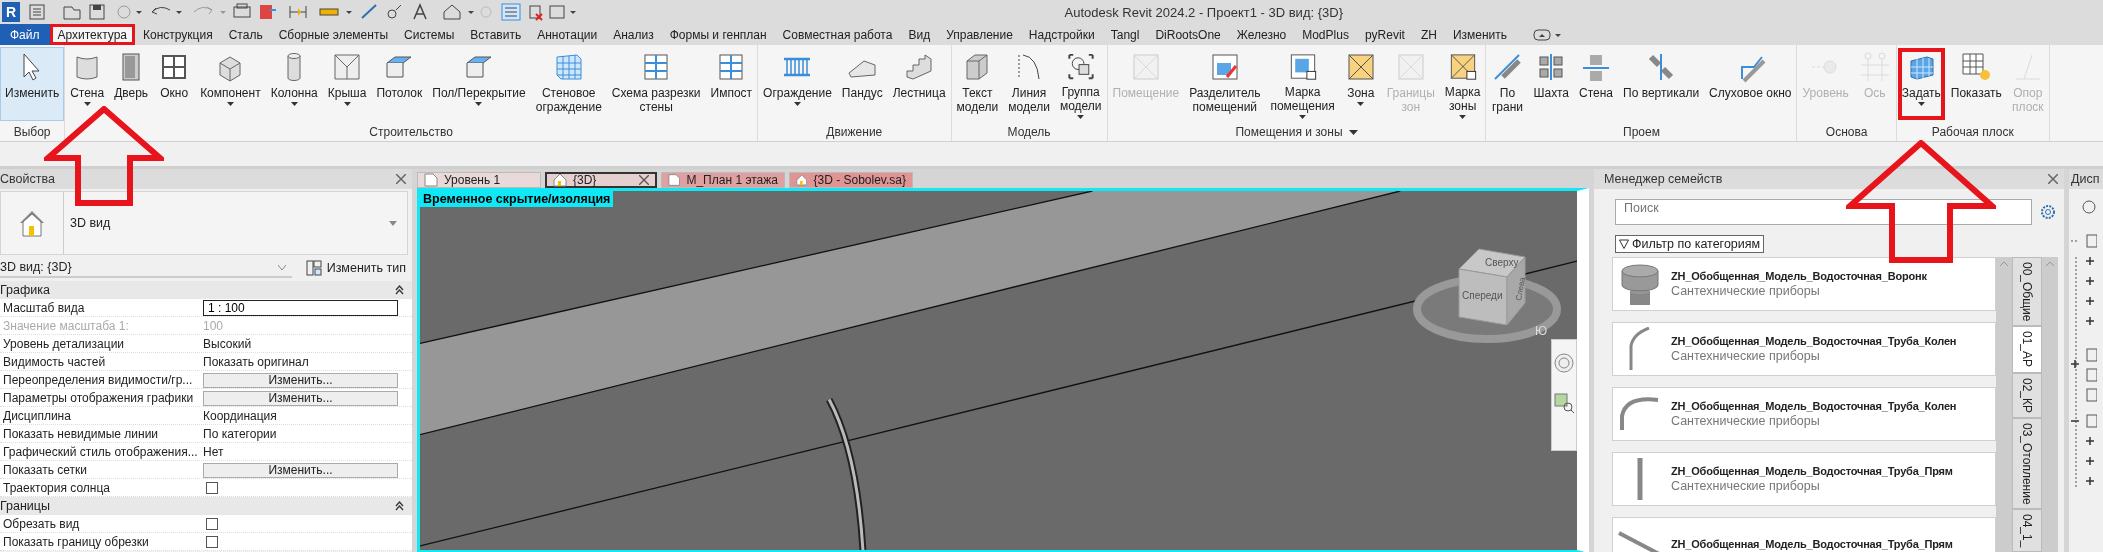 This screenshot has width=2103, height=552. I want to click on view-tab: М_План 1 этажа, so click(723, 180).